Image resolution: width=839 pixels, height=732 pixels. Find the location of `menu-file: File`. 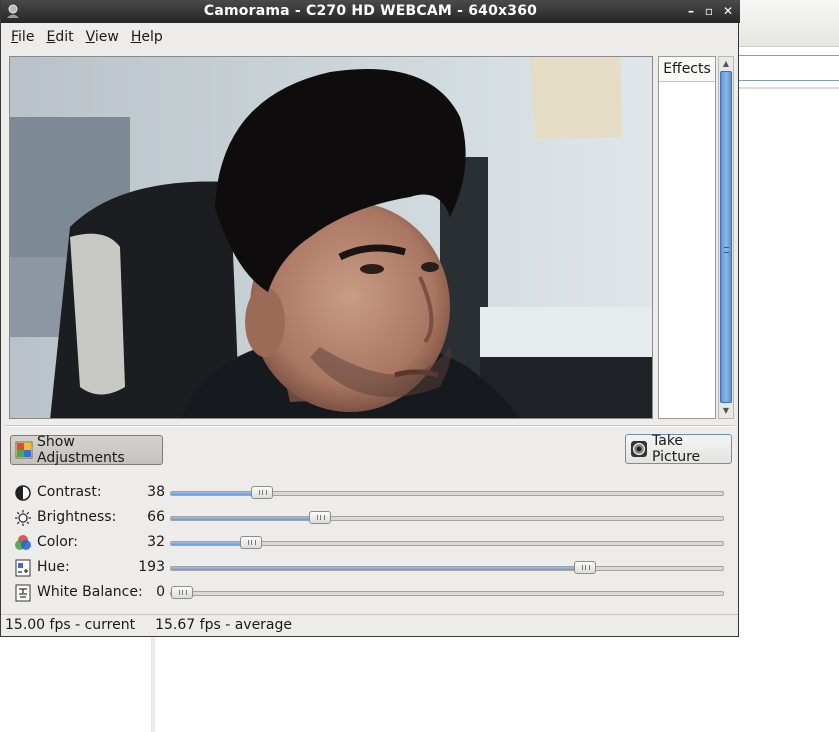

menu-file: File is located at coordinates (22, 37).